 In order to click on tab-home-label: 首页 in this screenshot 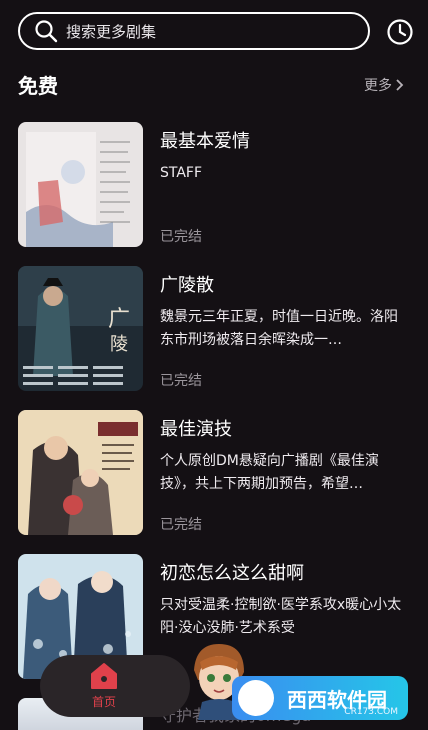, I will do `click(103, 702)`.